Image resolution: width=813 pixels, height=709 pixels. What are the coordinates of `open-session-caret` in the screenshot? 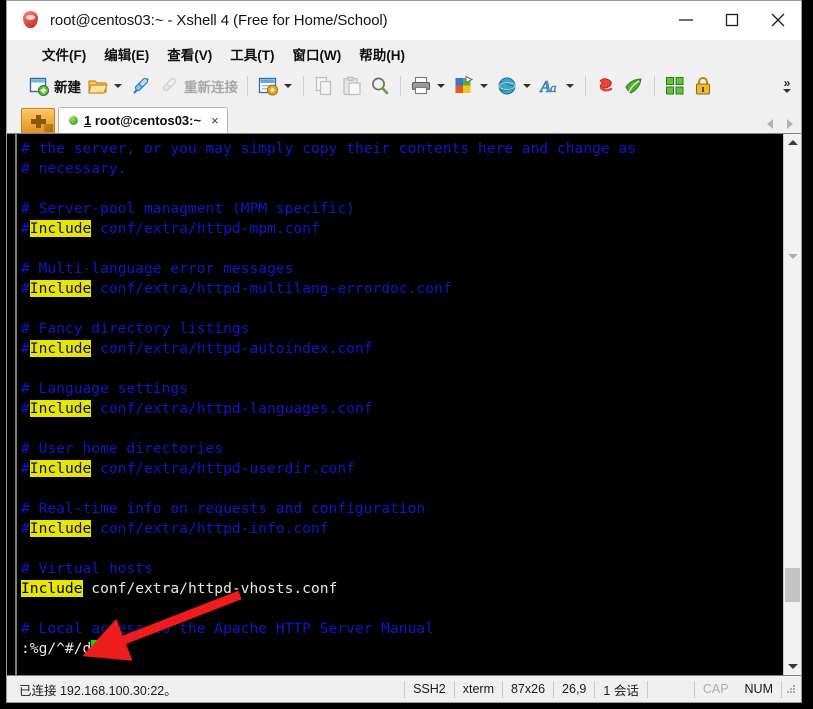 It's located at (118, 85).